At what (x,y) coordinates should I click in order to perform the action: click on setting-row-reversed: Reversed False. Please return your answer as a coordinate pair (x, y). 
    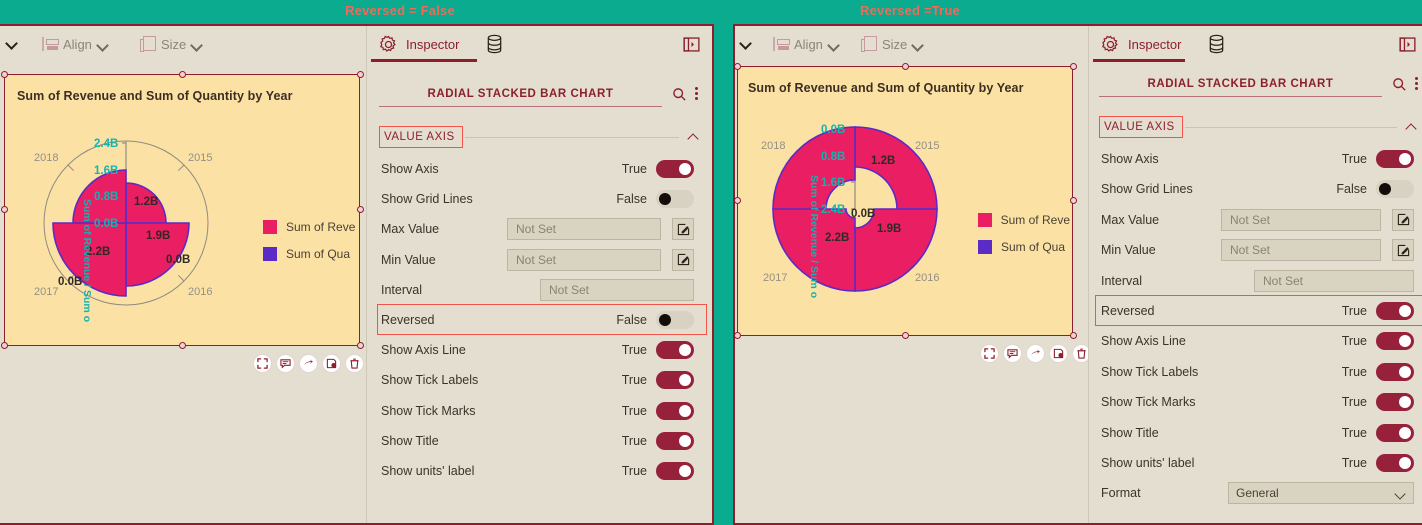
    Looking at the image, I should click on (538, 320).